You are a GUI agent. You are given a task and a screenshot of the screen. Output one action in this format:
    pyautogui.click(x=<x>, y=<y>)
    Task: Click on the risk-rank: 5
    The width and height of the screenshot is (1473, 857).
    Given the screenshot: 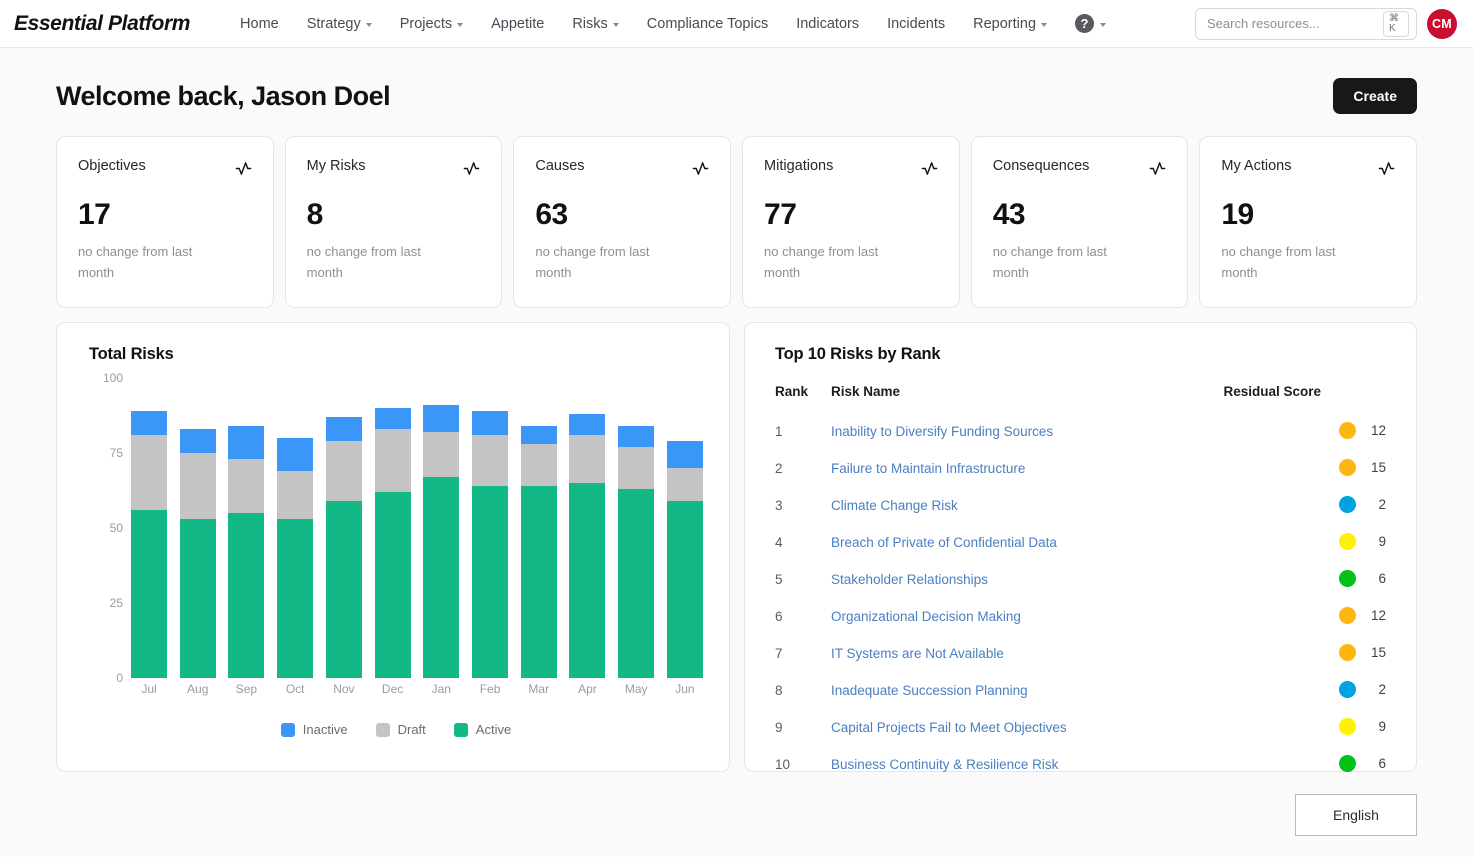 What is the action you would take?
    pyautogui.click(x=779, y=579)
    